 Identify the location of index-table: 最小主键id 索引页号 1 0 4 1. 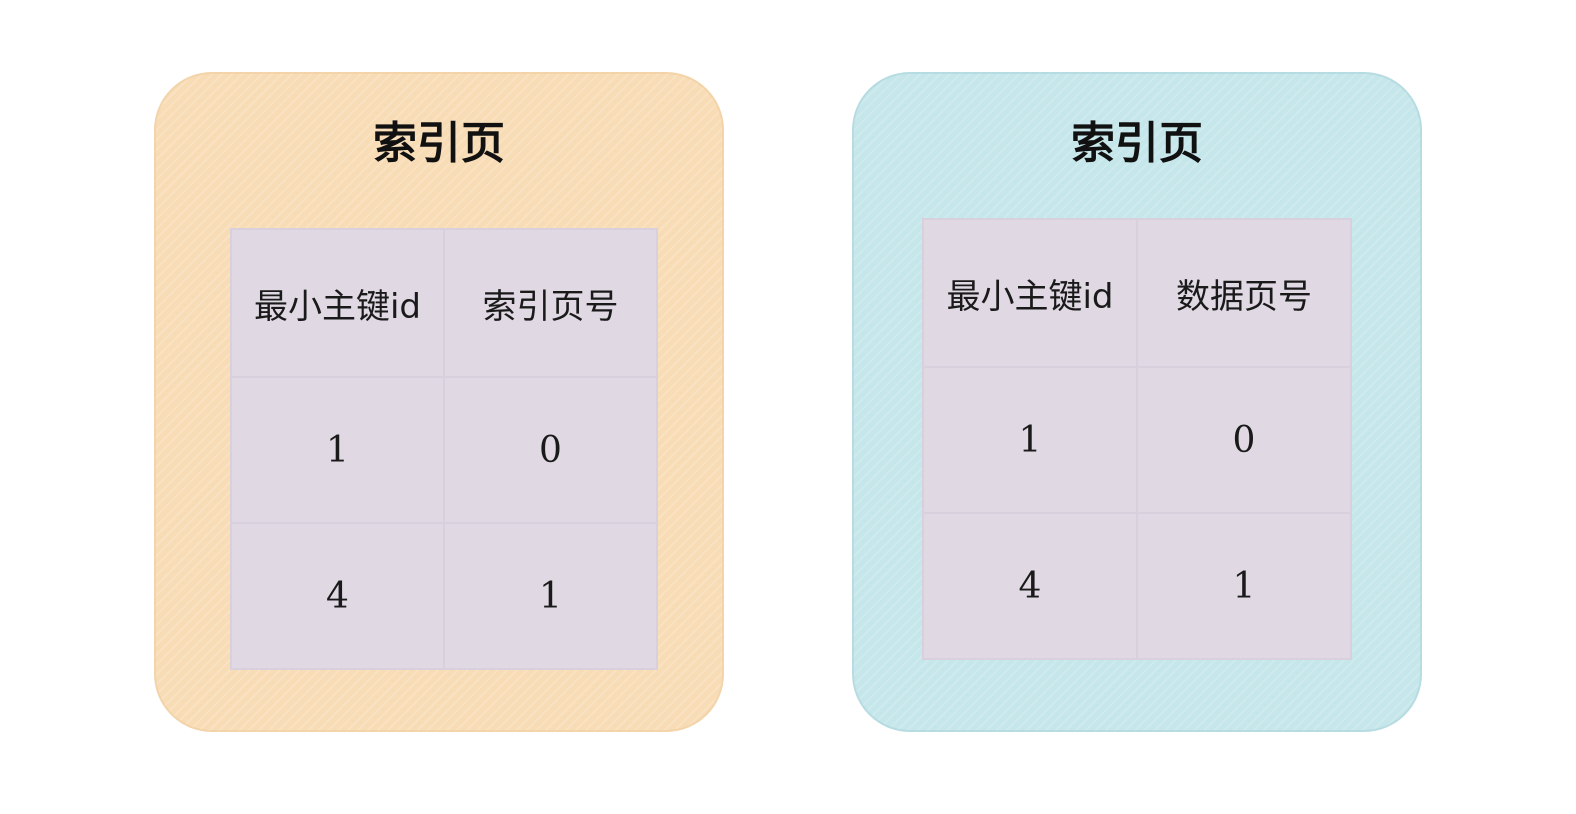
(444, 449).